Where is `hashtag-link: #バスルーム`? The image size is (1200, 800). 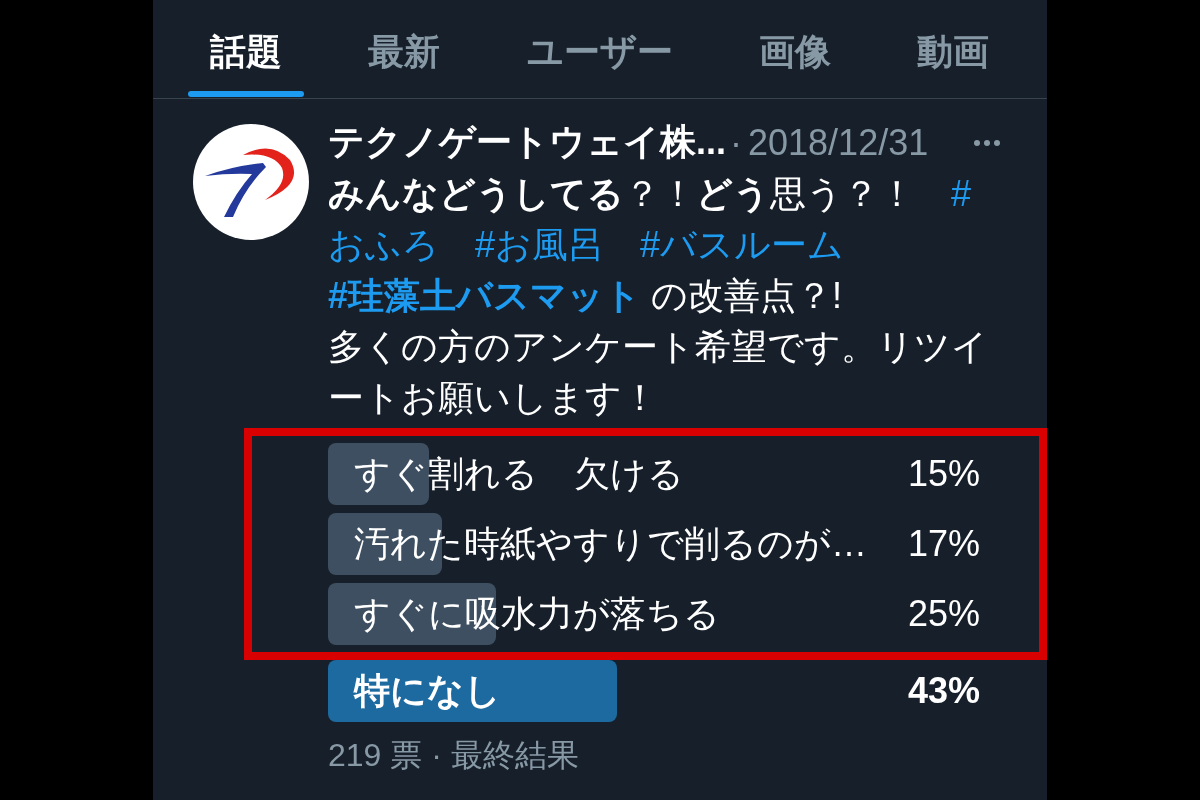
hashtag-link: #バスルーム is located at coordinates (742, 244).